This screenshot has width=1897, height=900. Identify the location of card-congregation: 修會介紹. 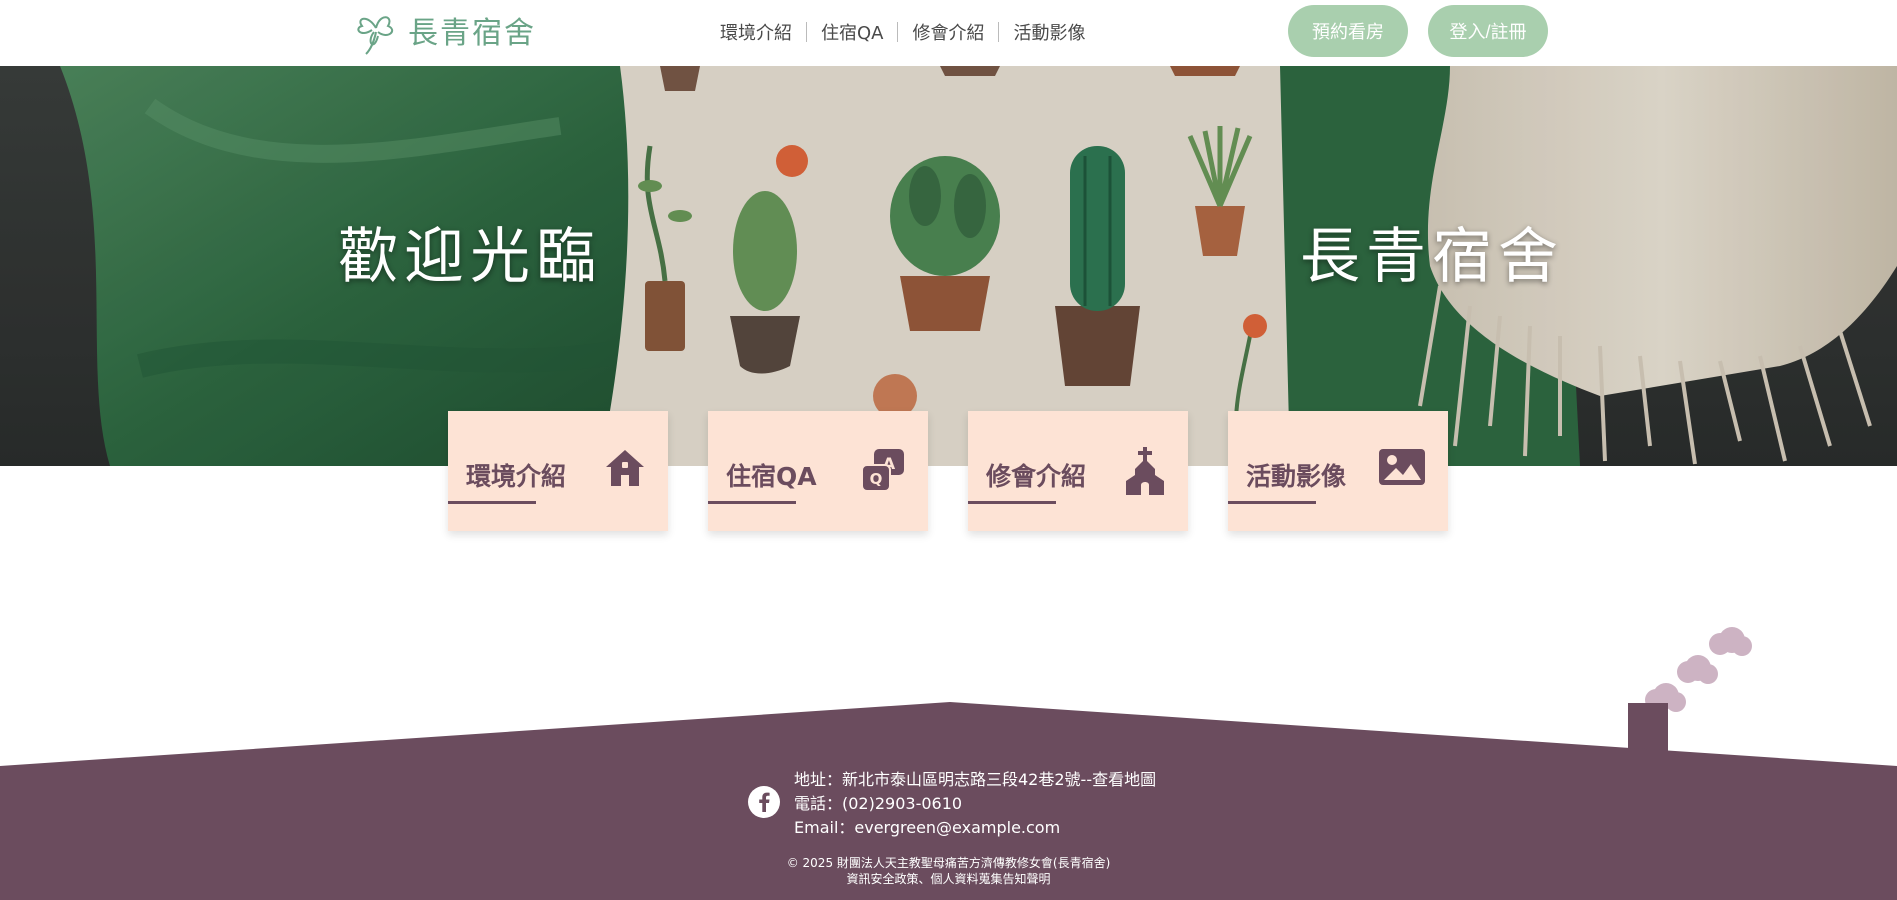
(1078, 471).